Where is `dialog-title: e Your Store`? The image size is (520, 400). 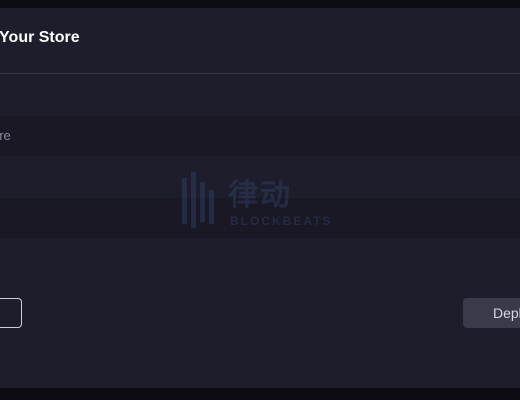 dialog-title: e Your Store is located at coordinates (40, 37).